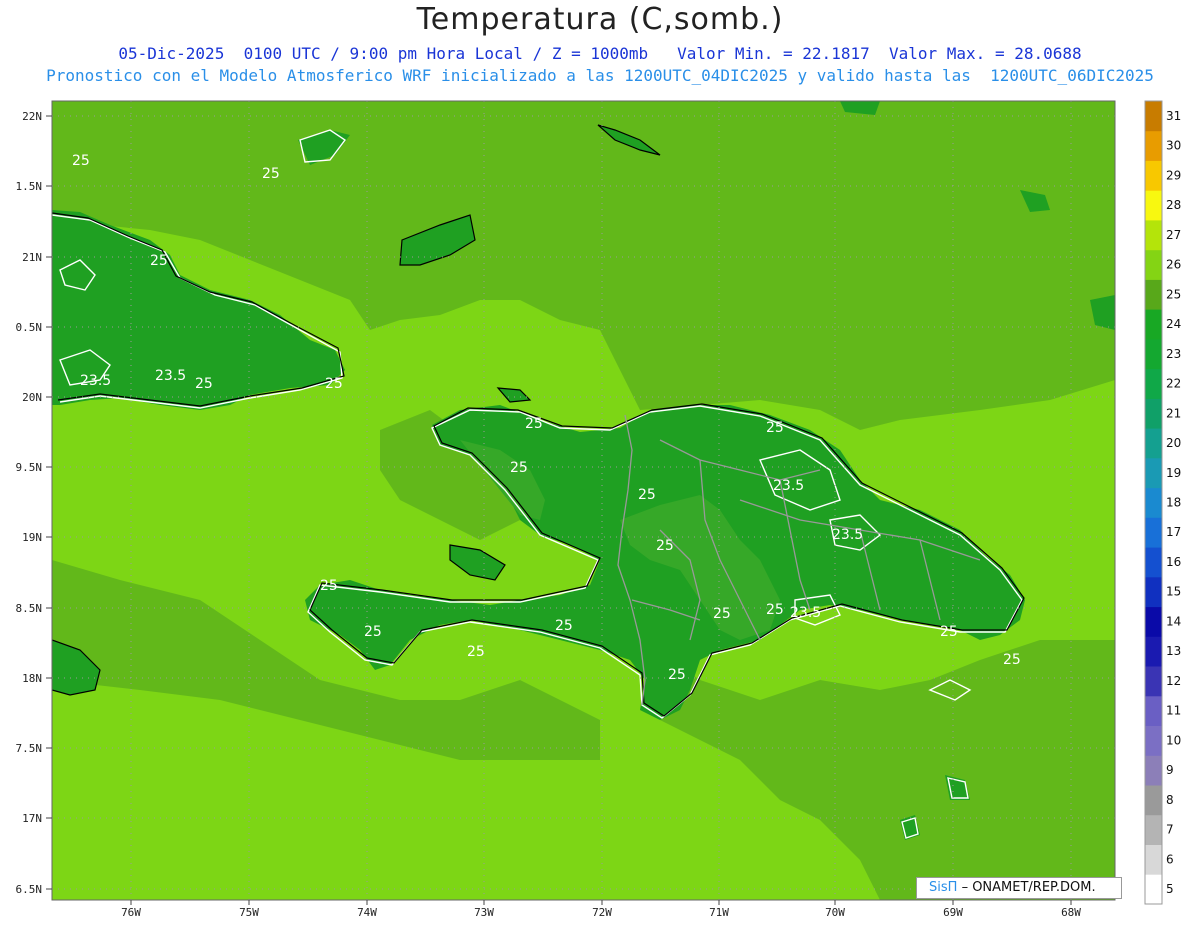  Describe the element at coordinates (1173, 354) in the screenshot. I see `colorbar-label: 23` at that location.